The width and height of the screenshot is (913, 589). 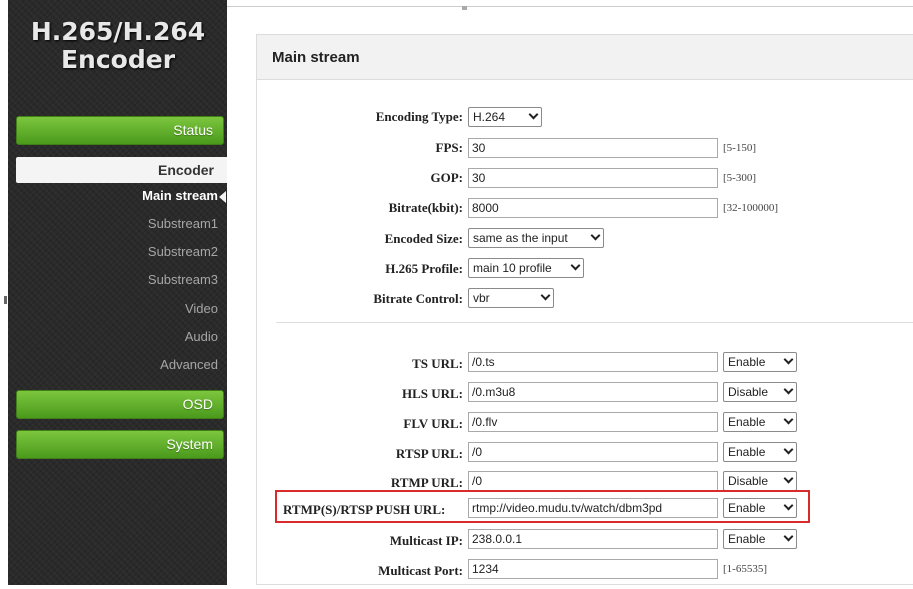 I want to click on h265-profile-label: H.265 Profile:, so click(x=424, y=268).